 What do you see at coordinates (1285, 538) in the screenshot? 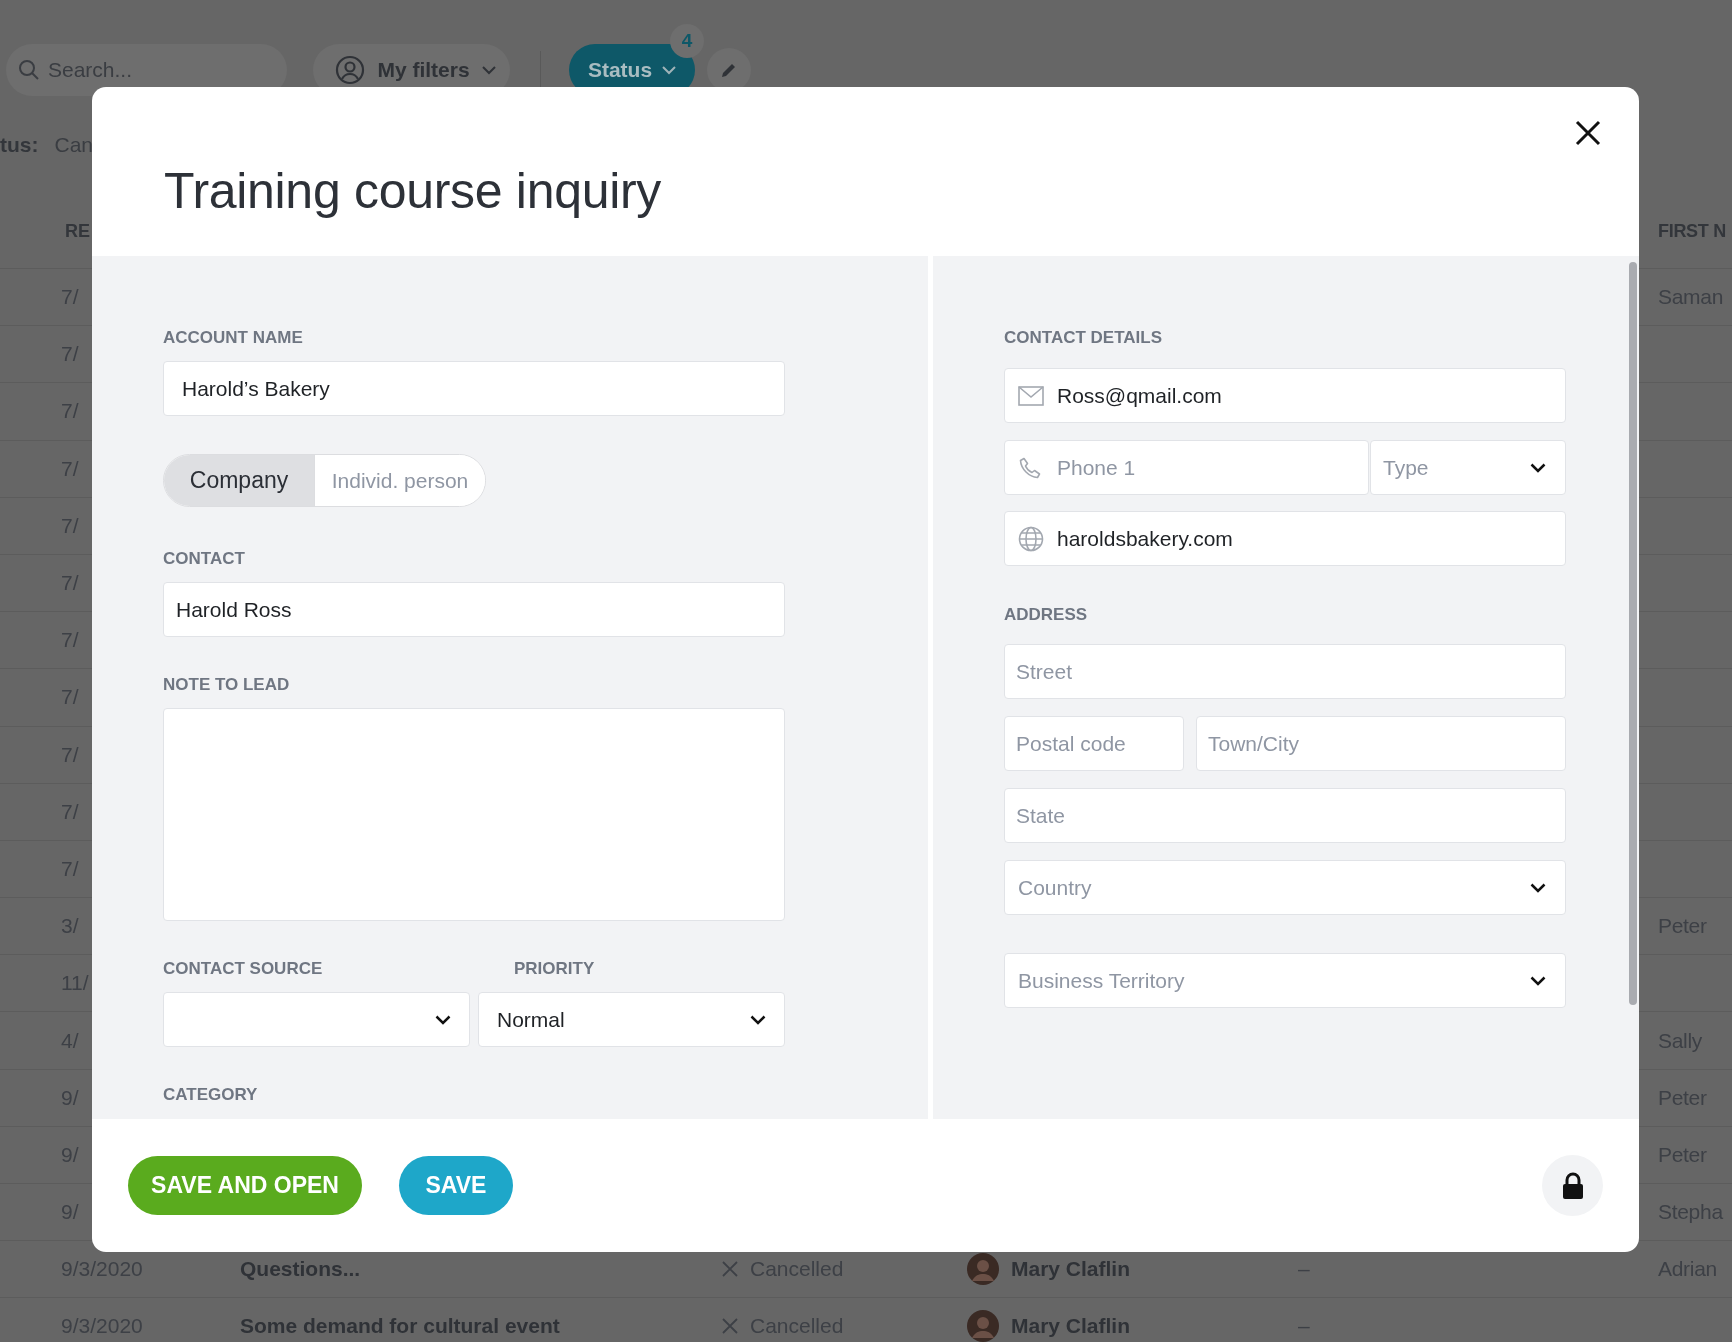
I see `website-field: haroldsbakery.com` at bounding box center [1285, 538].